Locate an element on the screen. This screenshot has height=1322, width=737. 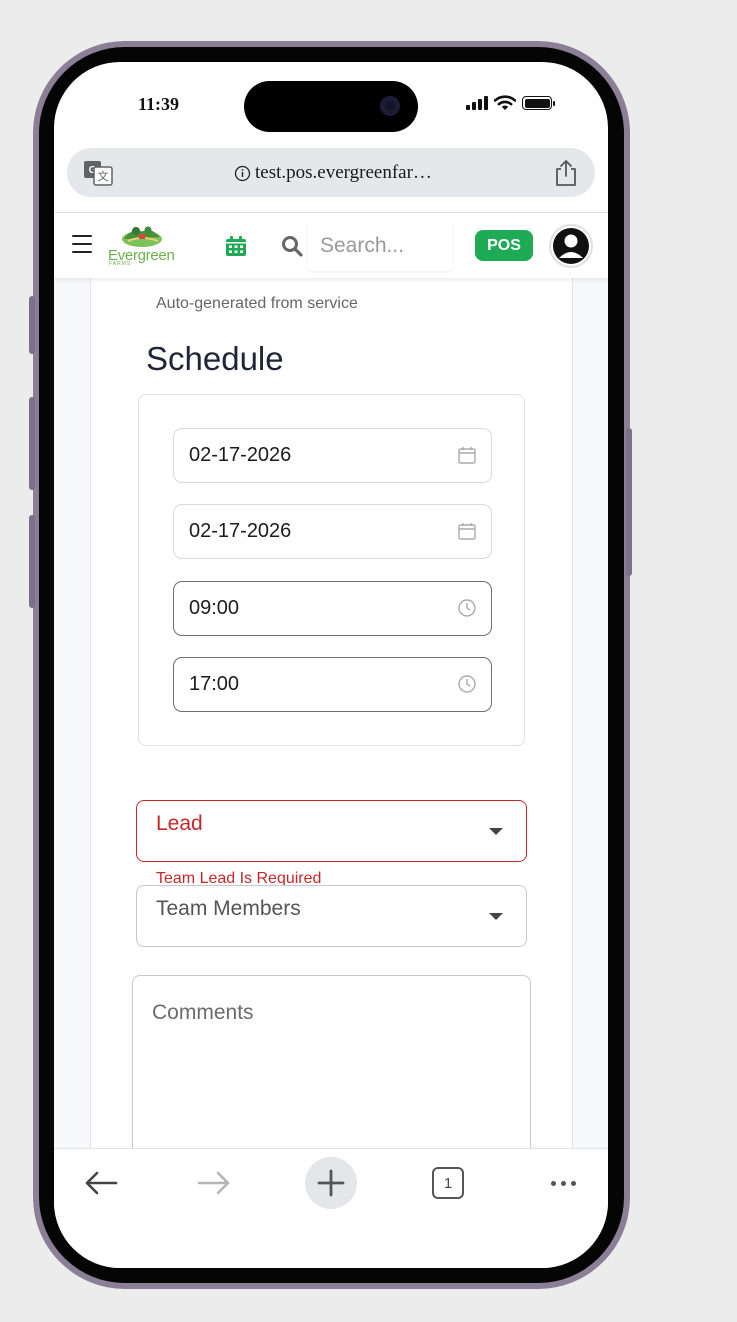
new-tab-button is located at coordinates (331, 1183).